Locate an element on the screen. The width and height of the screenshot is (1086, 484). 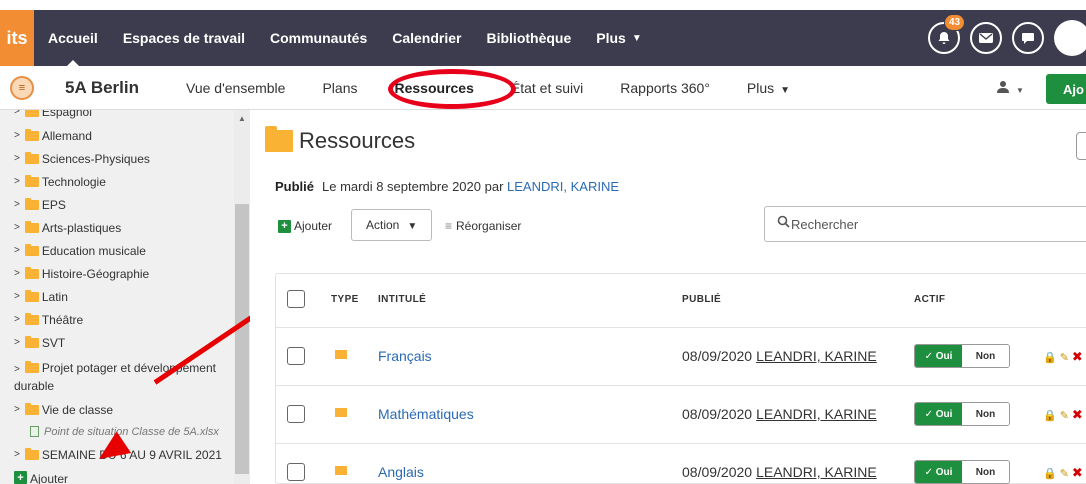
tab-vue-ensemble: Vue d'ensemble is located at coordinates (235, 88).